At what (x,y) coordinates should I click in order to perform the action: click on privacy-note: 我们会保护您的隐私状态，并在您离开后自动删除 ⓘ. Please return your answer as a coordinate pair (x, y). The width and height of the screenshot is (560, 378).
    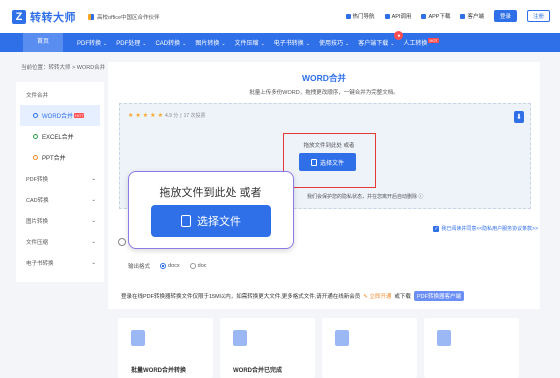
    Looking at the image, I should click on (365, 197).